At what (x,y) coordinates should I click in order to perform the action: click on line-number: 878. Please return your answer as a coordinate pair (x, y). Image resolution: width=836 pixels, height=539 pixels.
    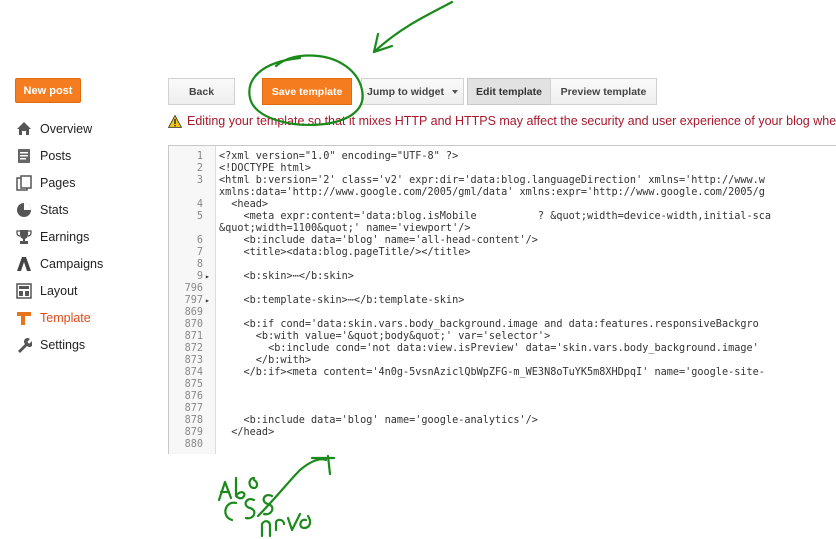
    Looking at the image, I should click on (193, 420).